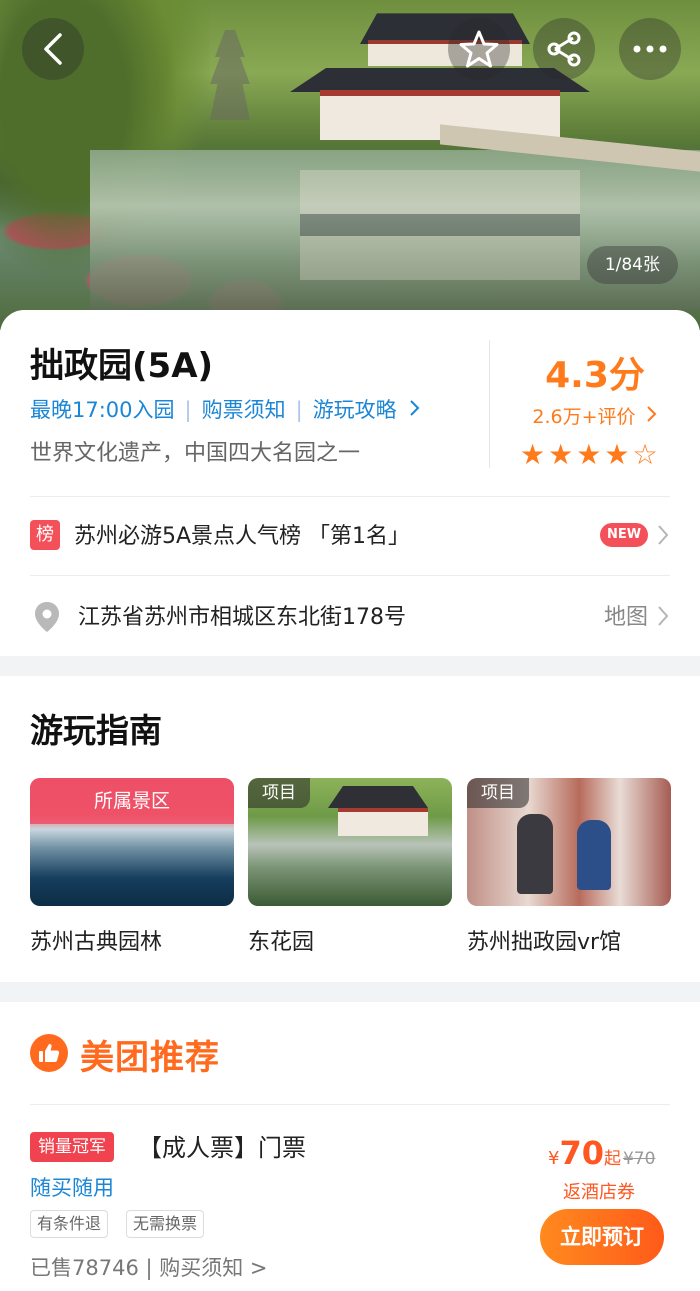 The image size is (700, 1291). What do you see at coordinates (45, 535) in the screenshot?
I see `ranking-badge: 榜` at bounding box center [45, 535].